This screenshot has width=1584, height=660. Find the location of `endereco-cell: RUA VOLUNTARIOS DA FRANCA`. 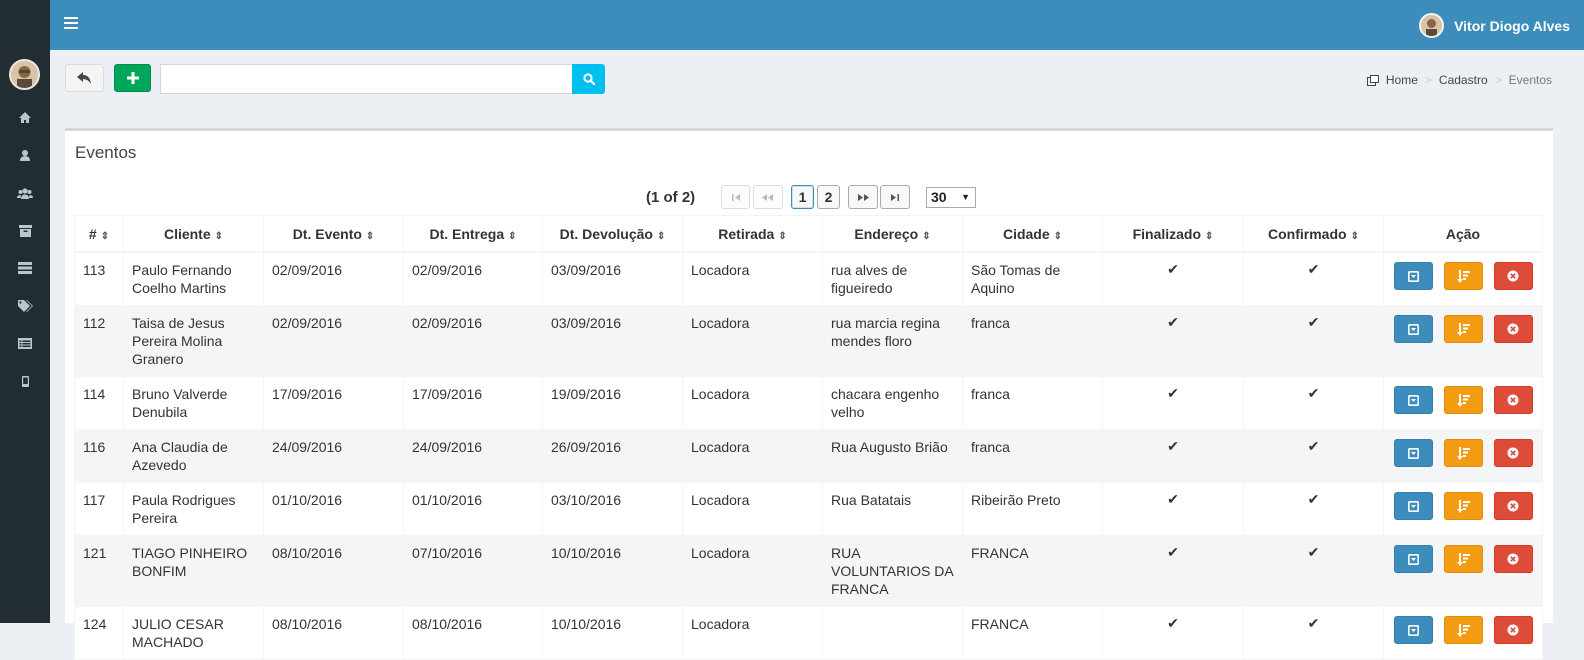

endereco-cell: RUA VOLUNTARIOS DA FRANCA is located at coordinates (892, 571).